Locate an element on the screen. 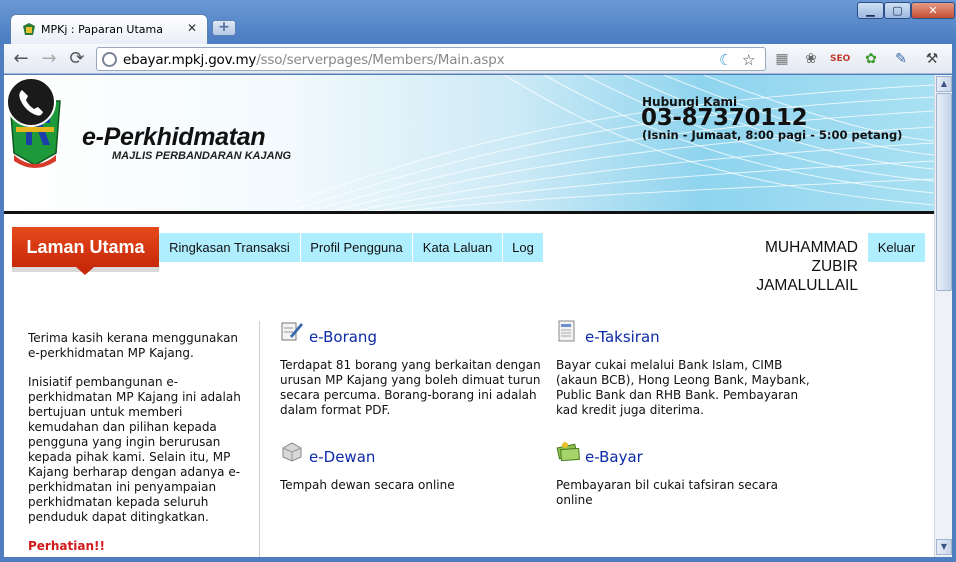 This screenshot has width=956, height=562. seo-icon: SEO is located at coordinates (840, 59).